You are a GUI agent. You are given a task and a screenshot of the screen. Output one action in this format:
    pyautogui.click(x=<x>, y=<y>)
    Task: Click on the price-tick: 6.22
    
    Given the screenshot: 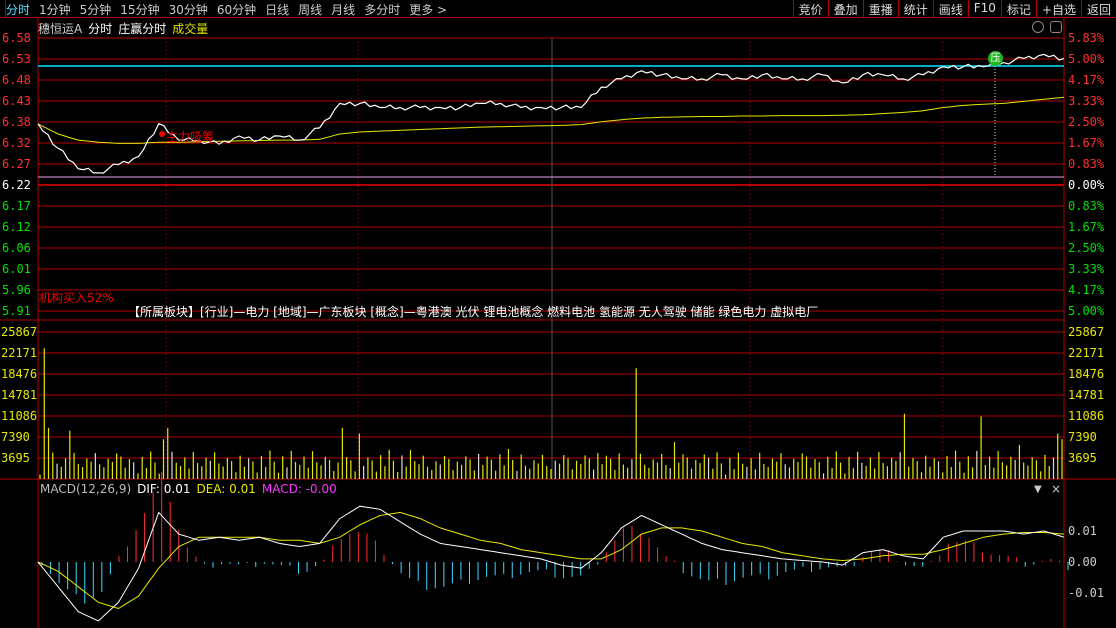 What is the action you would take?
    pyautogui.click(x=16, y=185)
    